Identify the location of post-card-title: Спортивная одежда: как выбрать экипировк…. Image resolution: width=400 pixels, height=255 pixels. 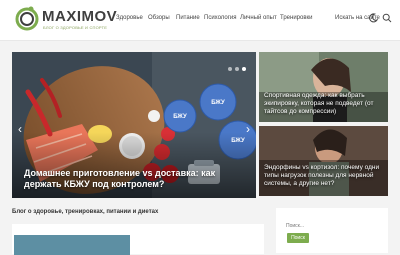
(319, 103).